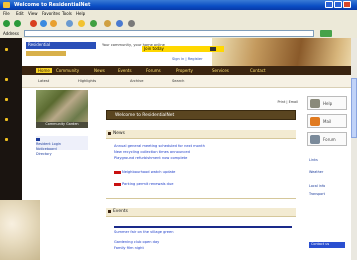 The image size is (357, 260). What do you see at coordinates (20, 230) in the screenshot?
I see `decorative-image` at bounding box center [20, 230].